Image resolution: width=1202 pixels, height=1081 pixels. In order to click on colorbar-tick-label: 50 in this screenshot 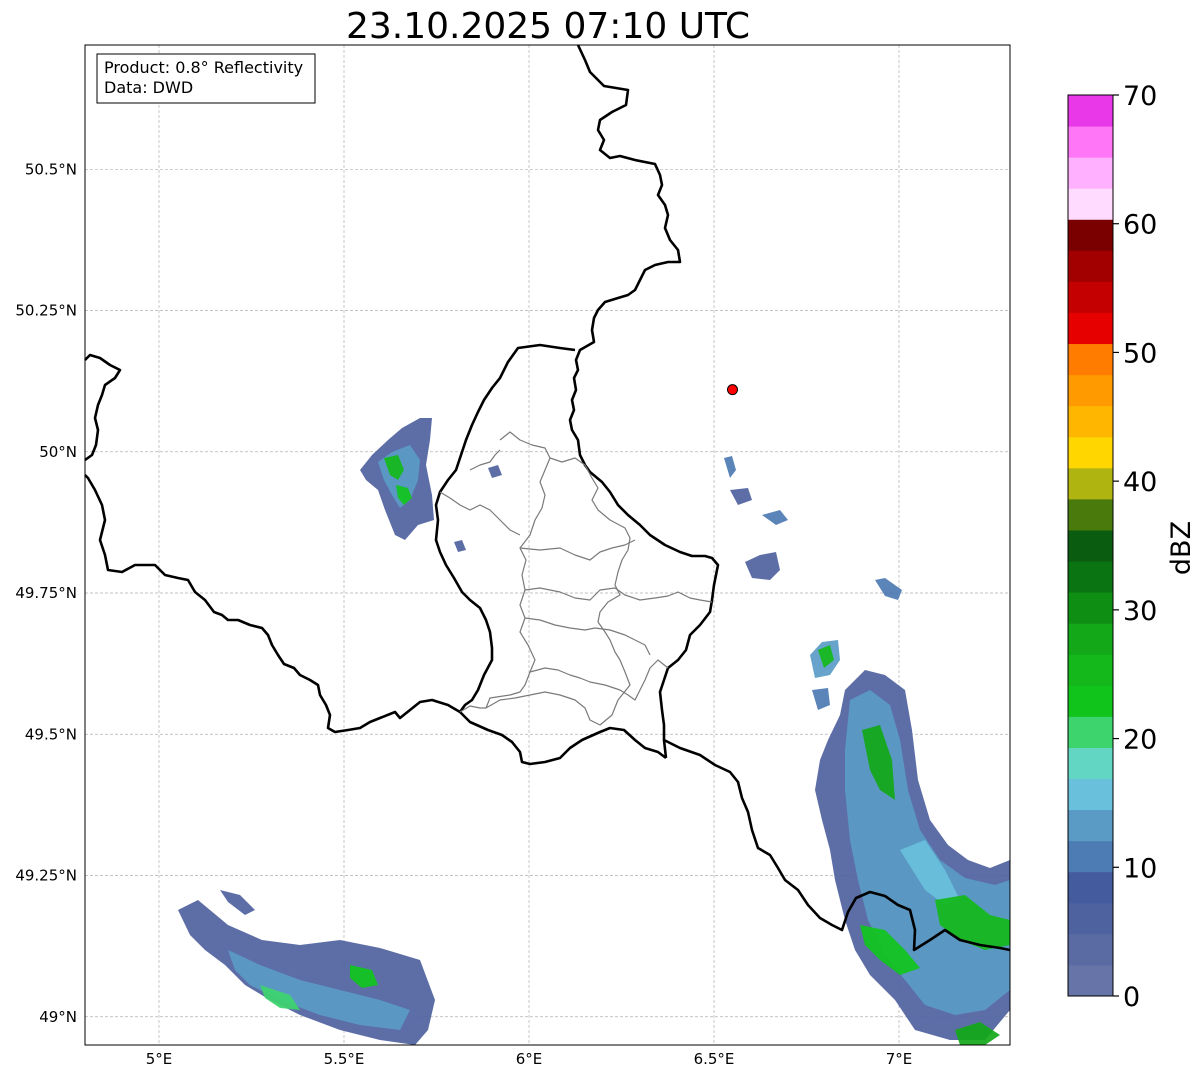, I will do `click(1140, 353)`.